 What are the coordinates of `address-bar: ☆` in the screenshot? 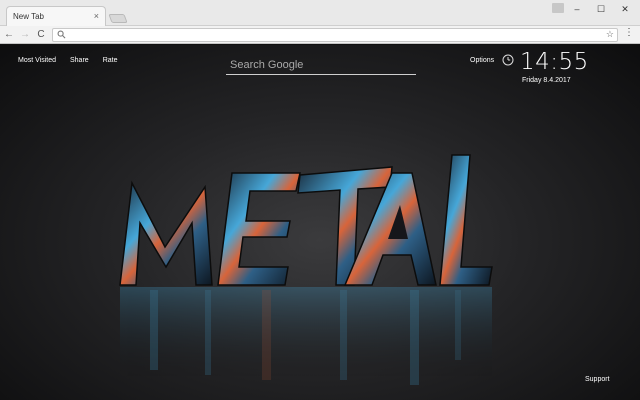 It's located at (335, 35).